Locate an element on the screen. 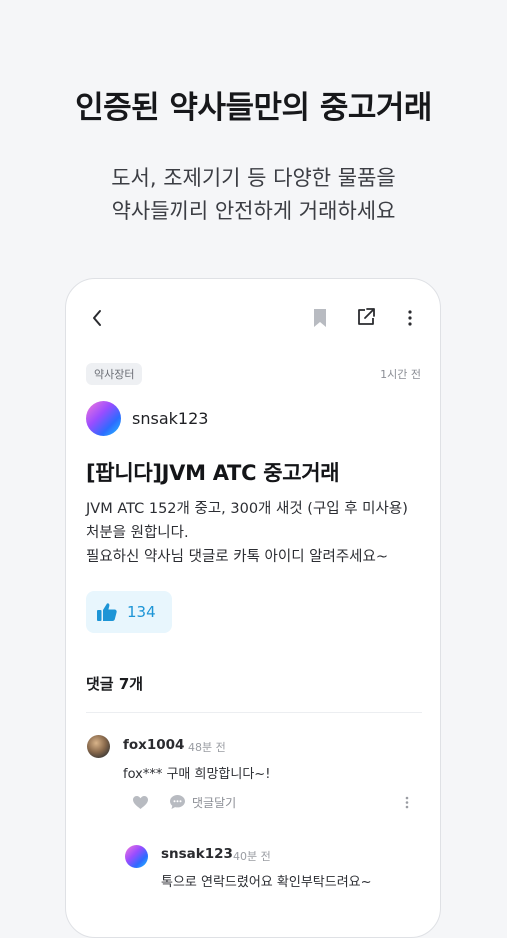 This screenshot has width=507, height=938. post-body-line: JVM ATC 152개 중고, 300개 새것 (구입 후 미사용) is located at coordinates (247, 509).